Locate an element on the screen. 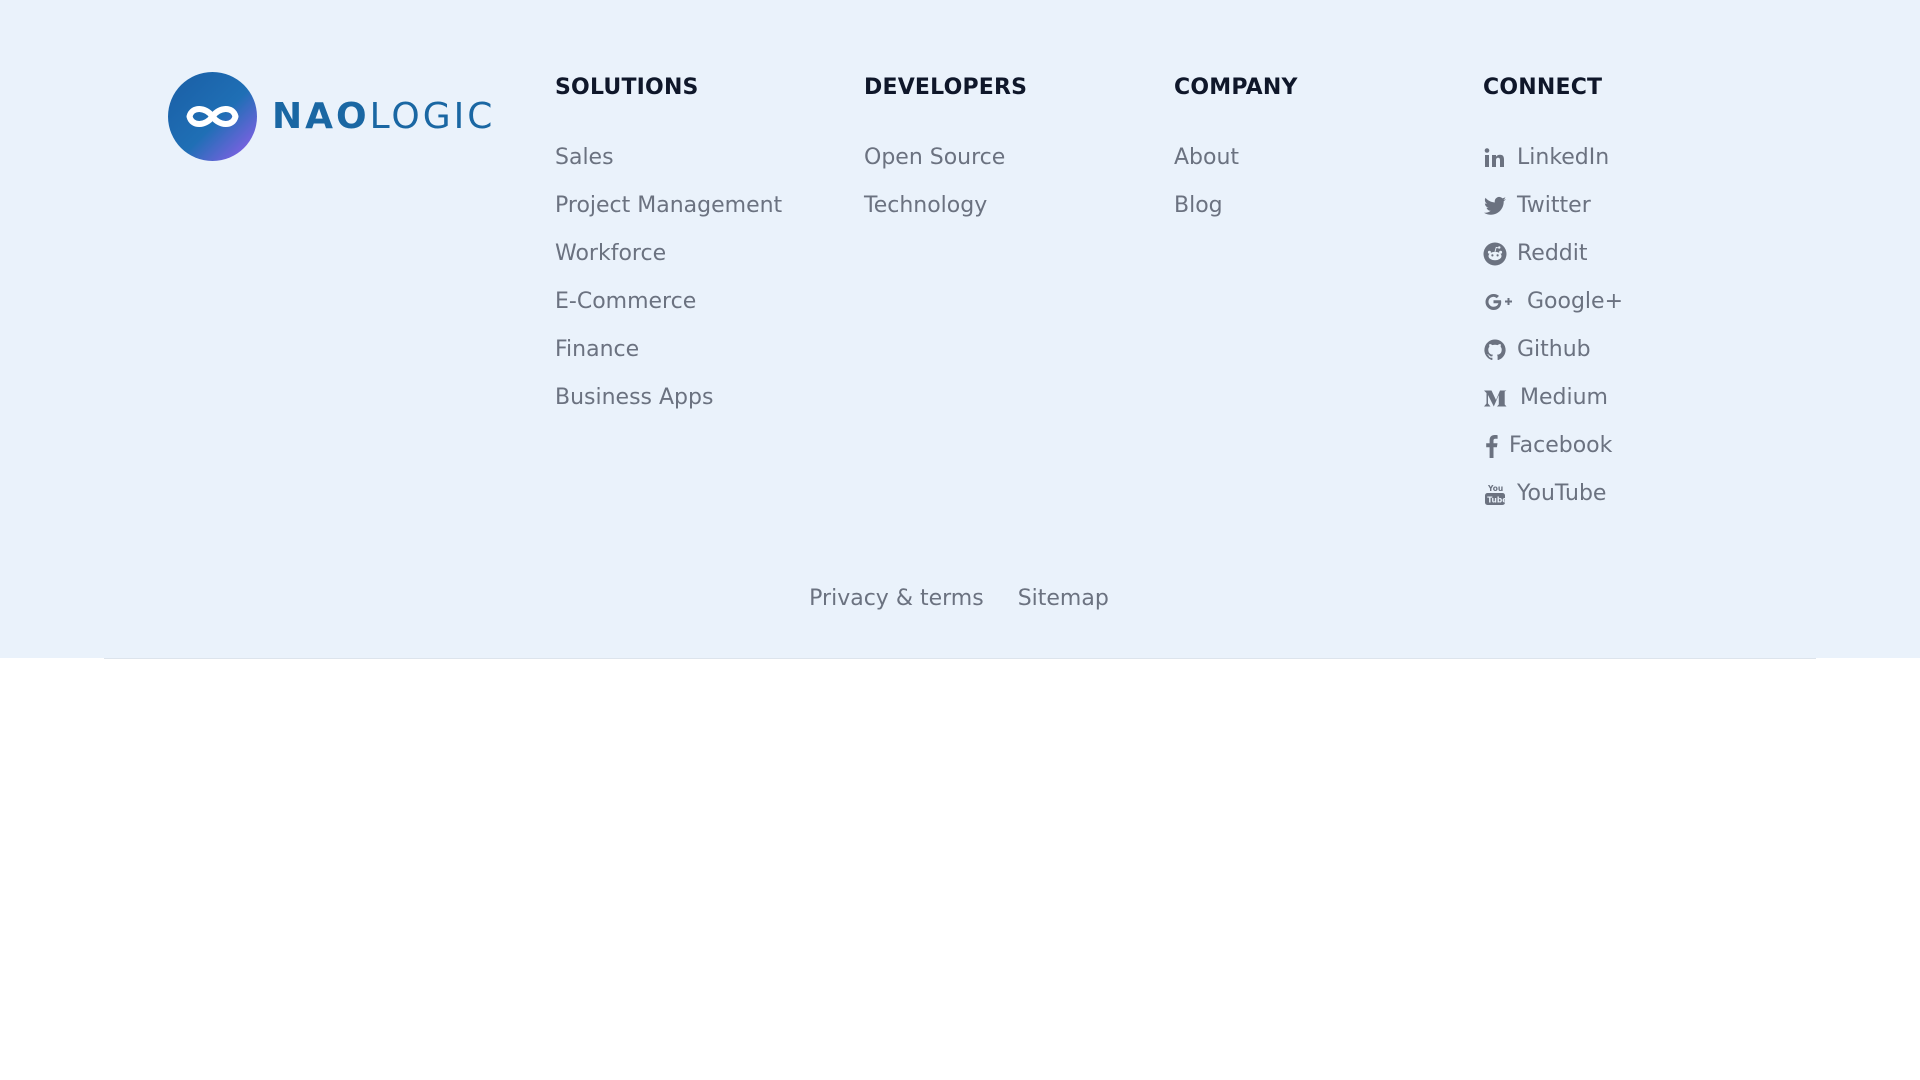 The height and width of the screenshot is (1080, 1920). naologic-logo: NAOLOGIC is located at coordinates (331, 116).